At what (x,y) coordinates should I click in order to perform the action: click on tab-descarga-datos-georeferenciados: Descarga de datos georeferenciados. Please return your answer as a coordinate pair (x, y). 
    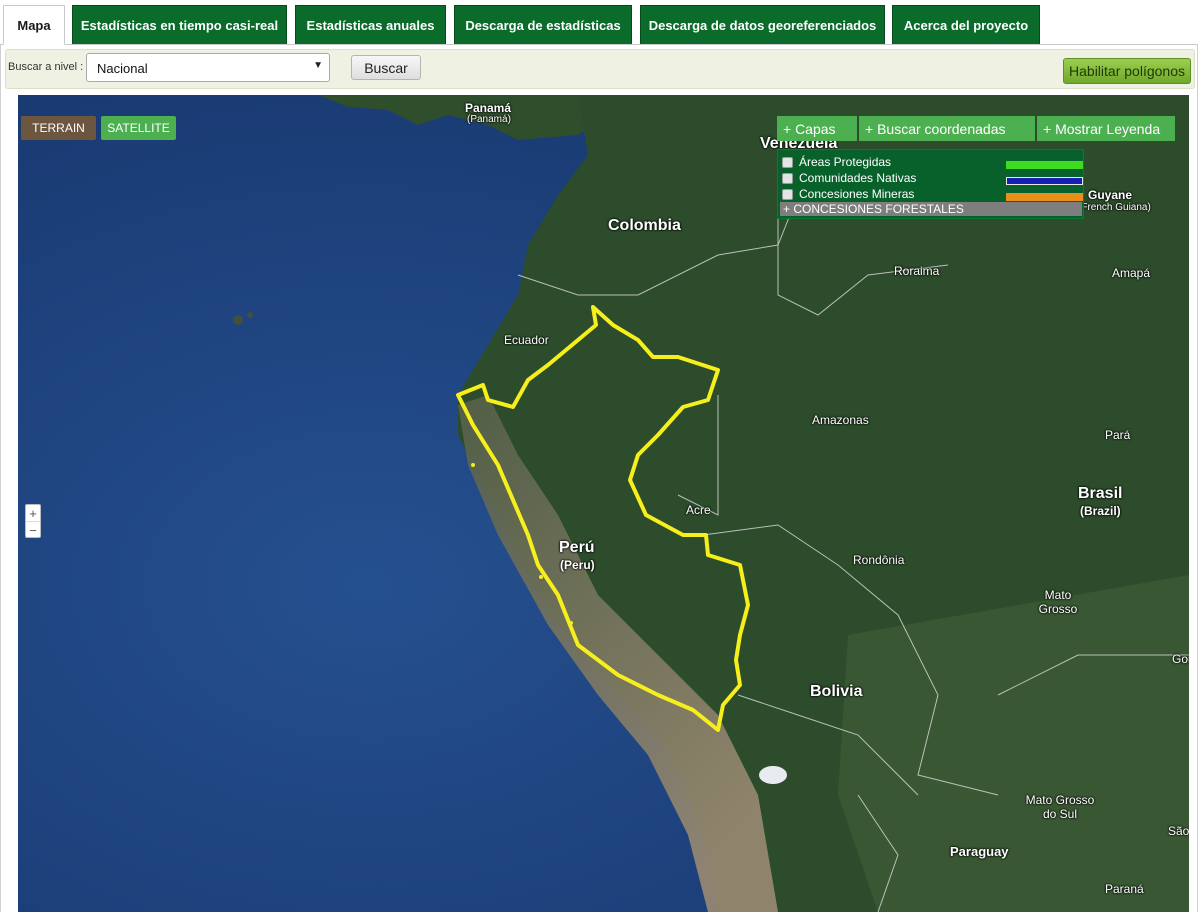
    Looking at the image, I should click on (762, 24).